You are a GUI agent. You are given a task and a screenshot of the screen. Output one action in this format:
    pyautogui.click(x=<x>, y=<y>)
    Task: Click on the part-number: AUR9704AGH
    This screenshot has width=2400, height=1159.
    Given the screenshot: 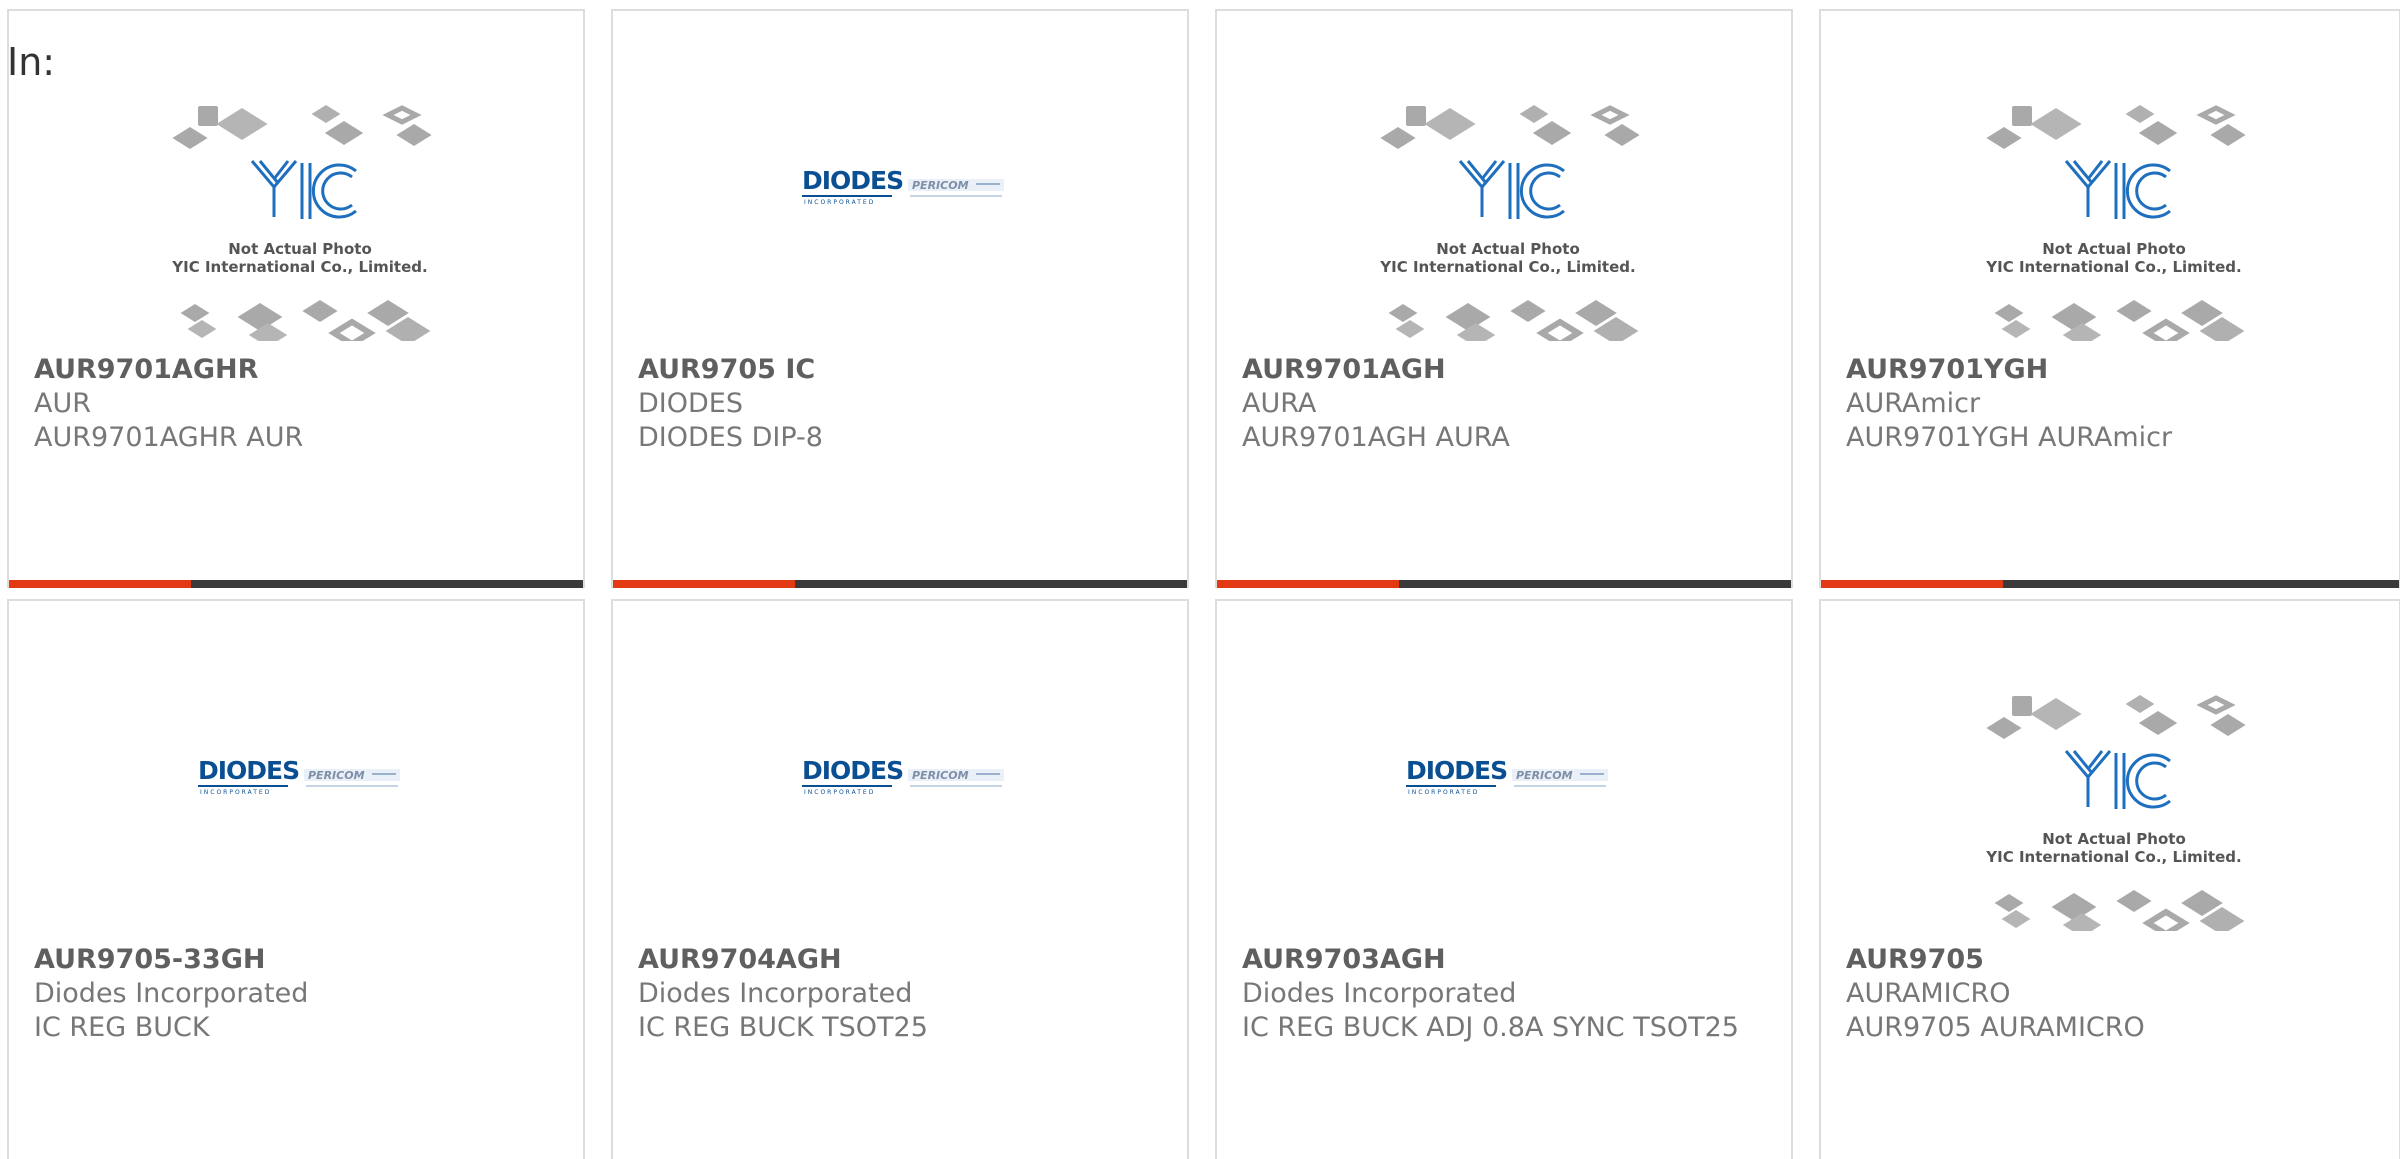 What is the action you would take?
    pyautogui.click(x=902, y=960)
    